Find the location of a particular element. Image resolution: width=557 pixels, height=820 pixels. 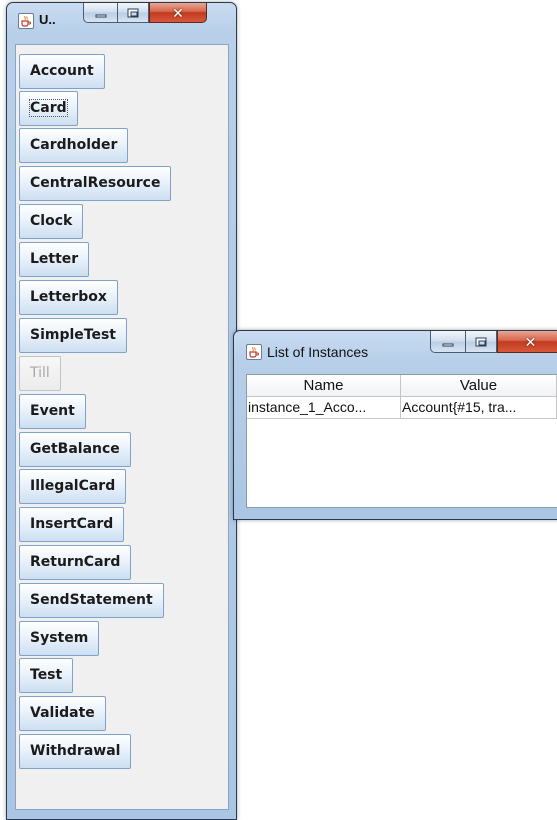

button-label: Withdrawal is located at coordinates (75, 751).